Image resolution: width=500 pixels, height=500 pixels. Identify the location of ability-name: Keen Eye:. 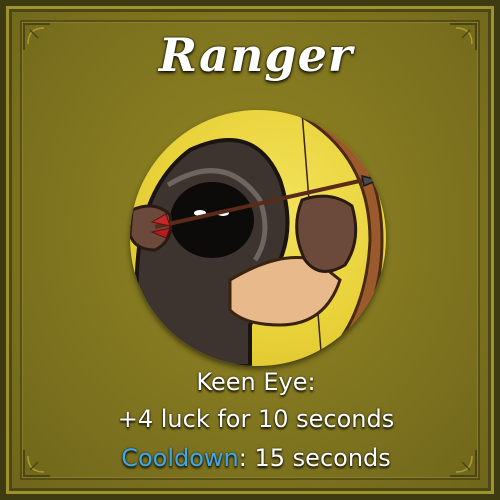
(256, 382).